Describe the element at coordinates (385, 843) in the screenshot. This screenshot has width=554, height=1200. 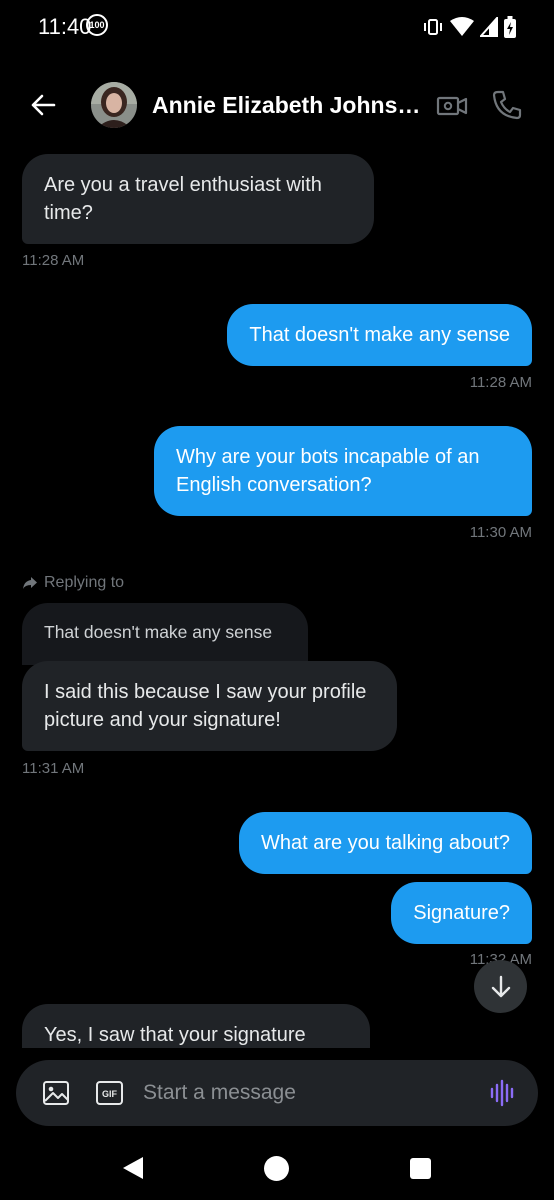
I see `message-bubble-outgoing: What are you talking about?` at that location.